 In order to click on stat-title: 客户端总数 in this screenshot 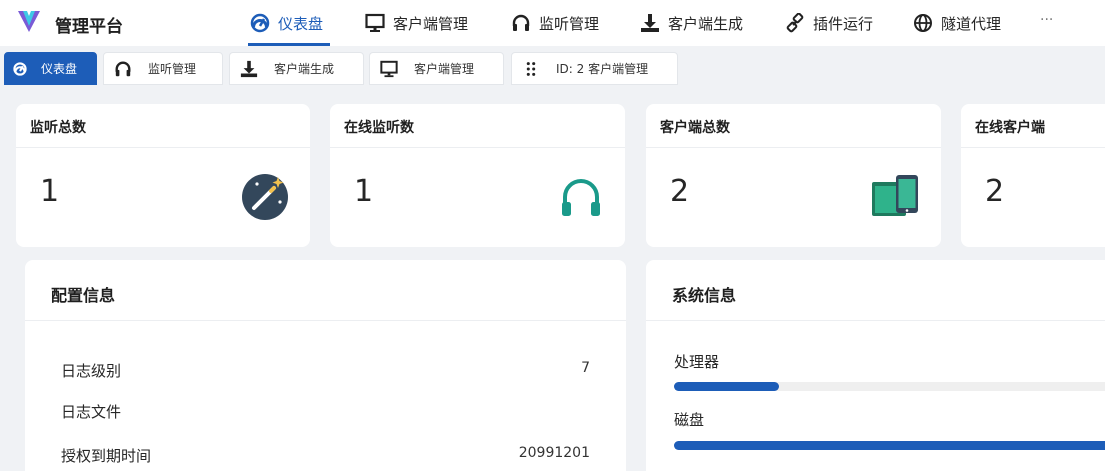, I will do `click(793, 126)`.